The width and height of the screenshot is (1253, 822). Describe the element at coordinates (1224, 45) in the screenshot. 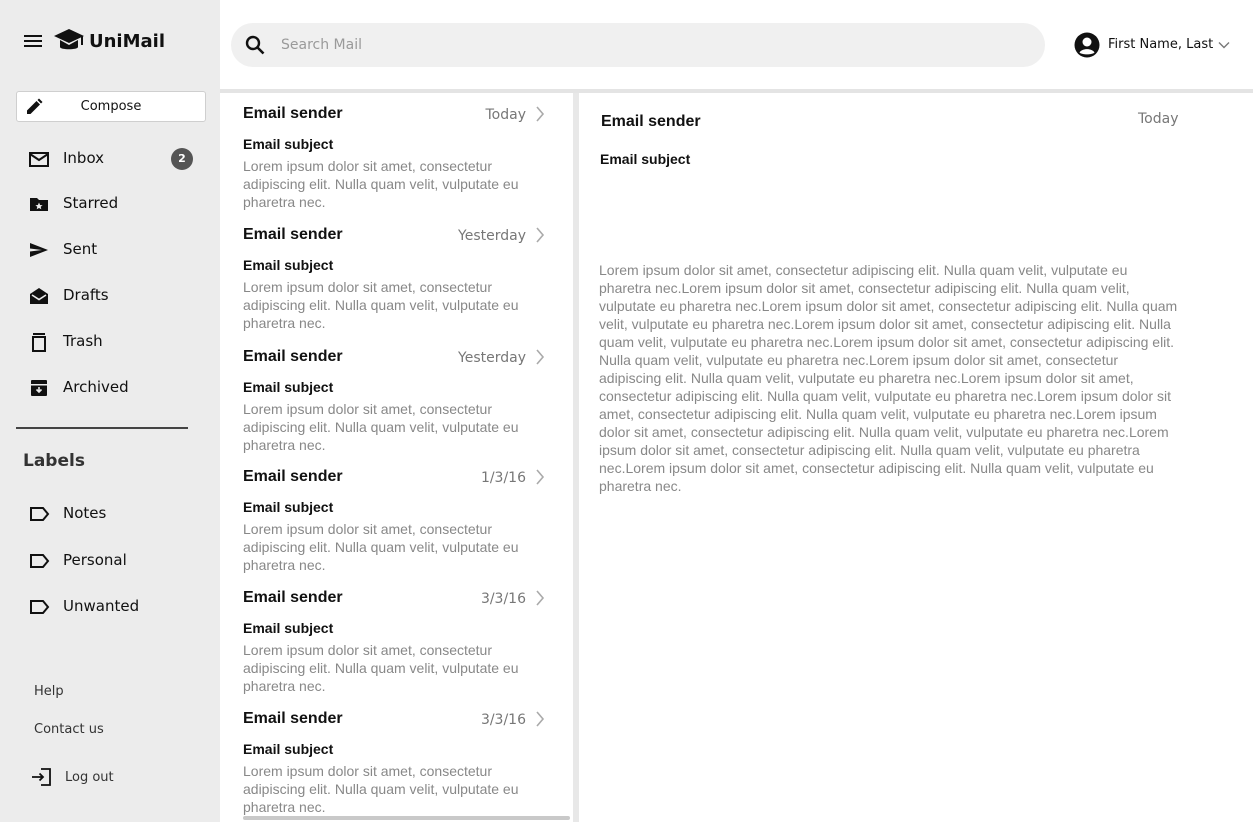

I see `chevron-down-icon` at that location.